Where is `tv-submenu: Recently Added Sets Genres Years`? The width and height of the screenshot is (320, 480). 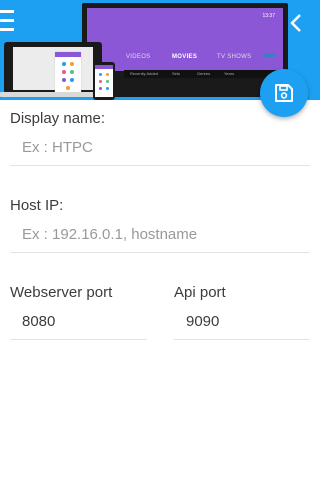 tv-submenu: Recently Added Sets Genres Years is located at coordinates (201, 74).